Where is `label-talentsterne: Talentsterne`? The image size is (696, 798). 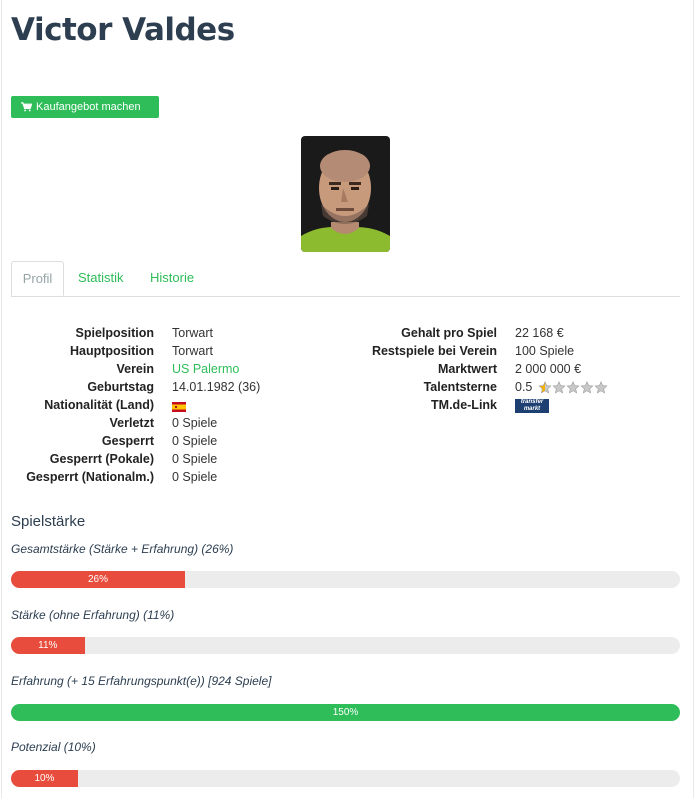 label-talentsterne: Talentsterne is located at coordinates (460, 387).